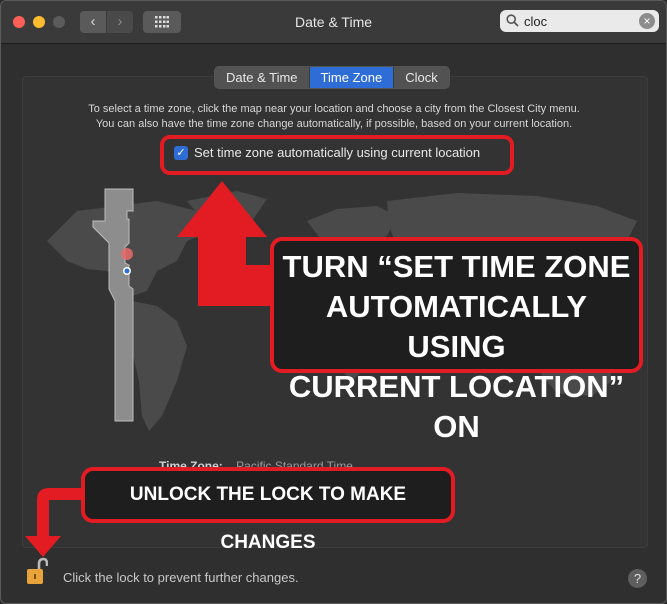 The width and height of the screenshot is (667, 604). Describe the element at coordinates (37, 572) in the screenshot. I see `lock-icon` at that location.